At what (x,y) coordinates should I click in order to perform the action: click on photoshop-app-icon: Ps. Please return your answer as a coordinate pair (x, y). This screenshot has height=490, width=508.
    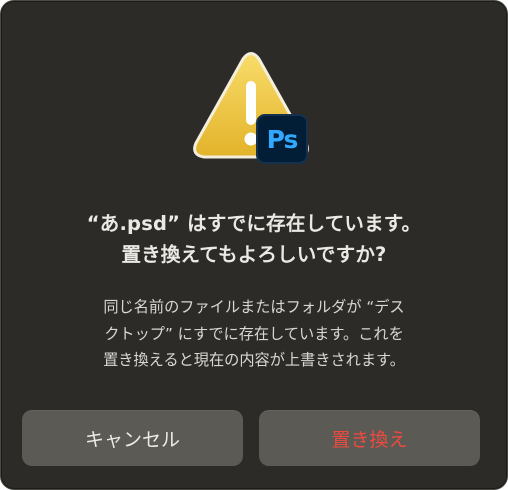
    Looking at the image, I should click on (282, 139).